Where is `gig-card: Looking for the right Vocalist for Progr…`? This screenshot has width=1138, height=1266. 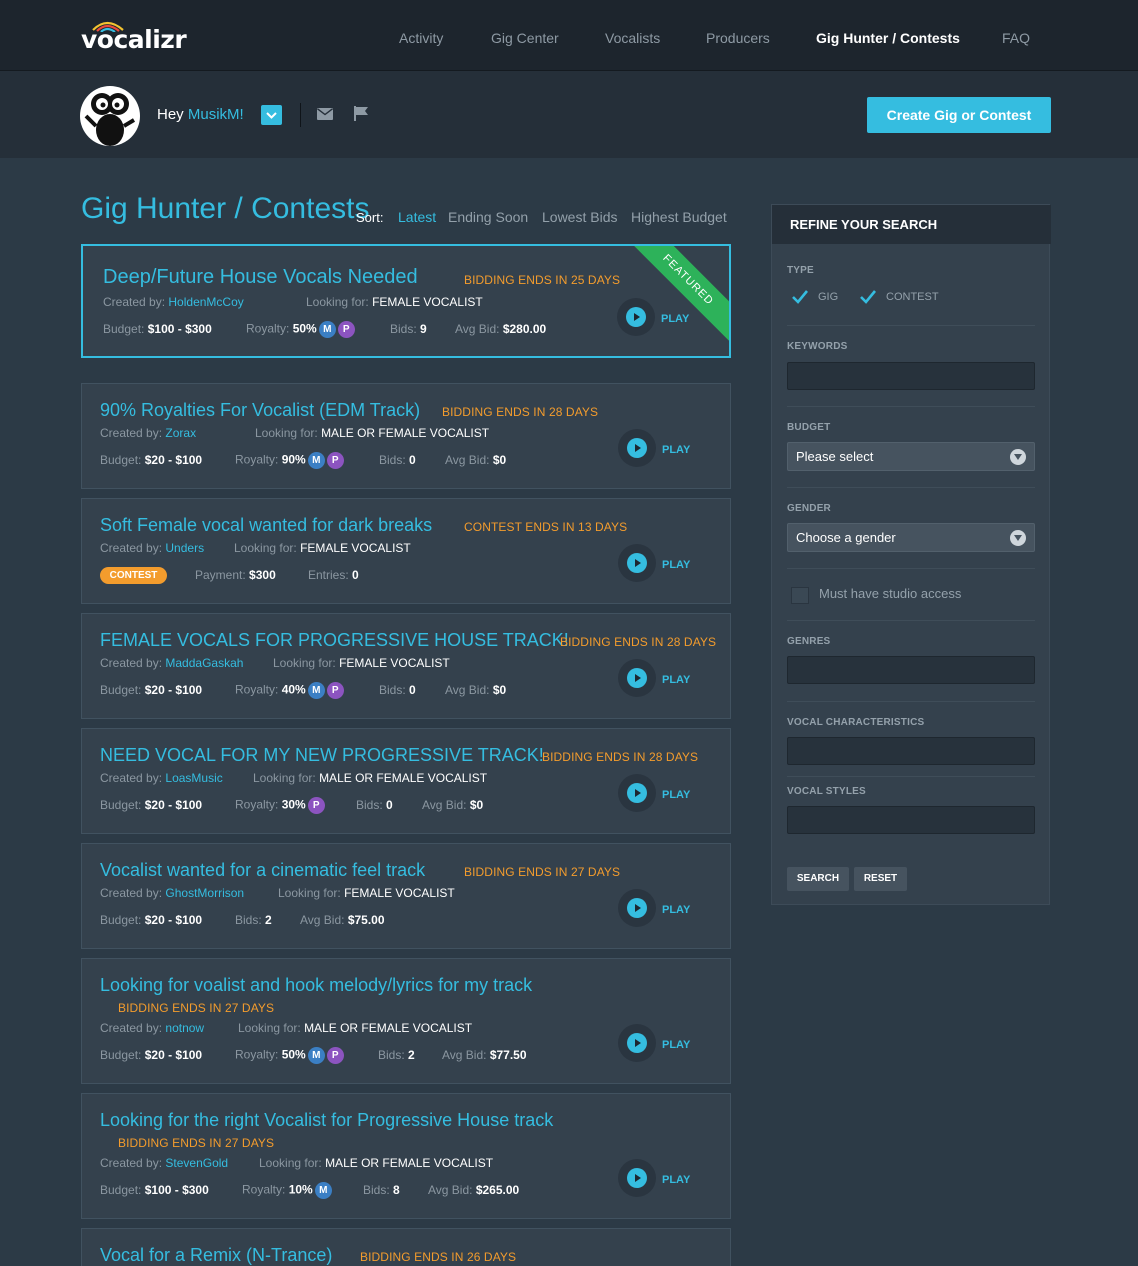
gig-card: Looking for the right Vocalist for Progr… is located at coordinates (406, 1156).